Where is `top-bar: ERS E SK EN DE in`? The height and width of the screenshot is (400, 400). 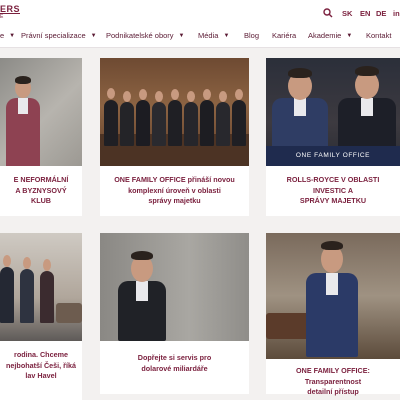
top-bar: ERS E SK EN DE in is located at coordinates (200, 11).